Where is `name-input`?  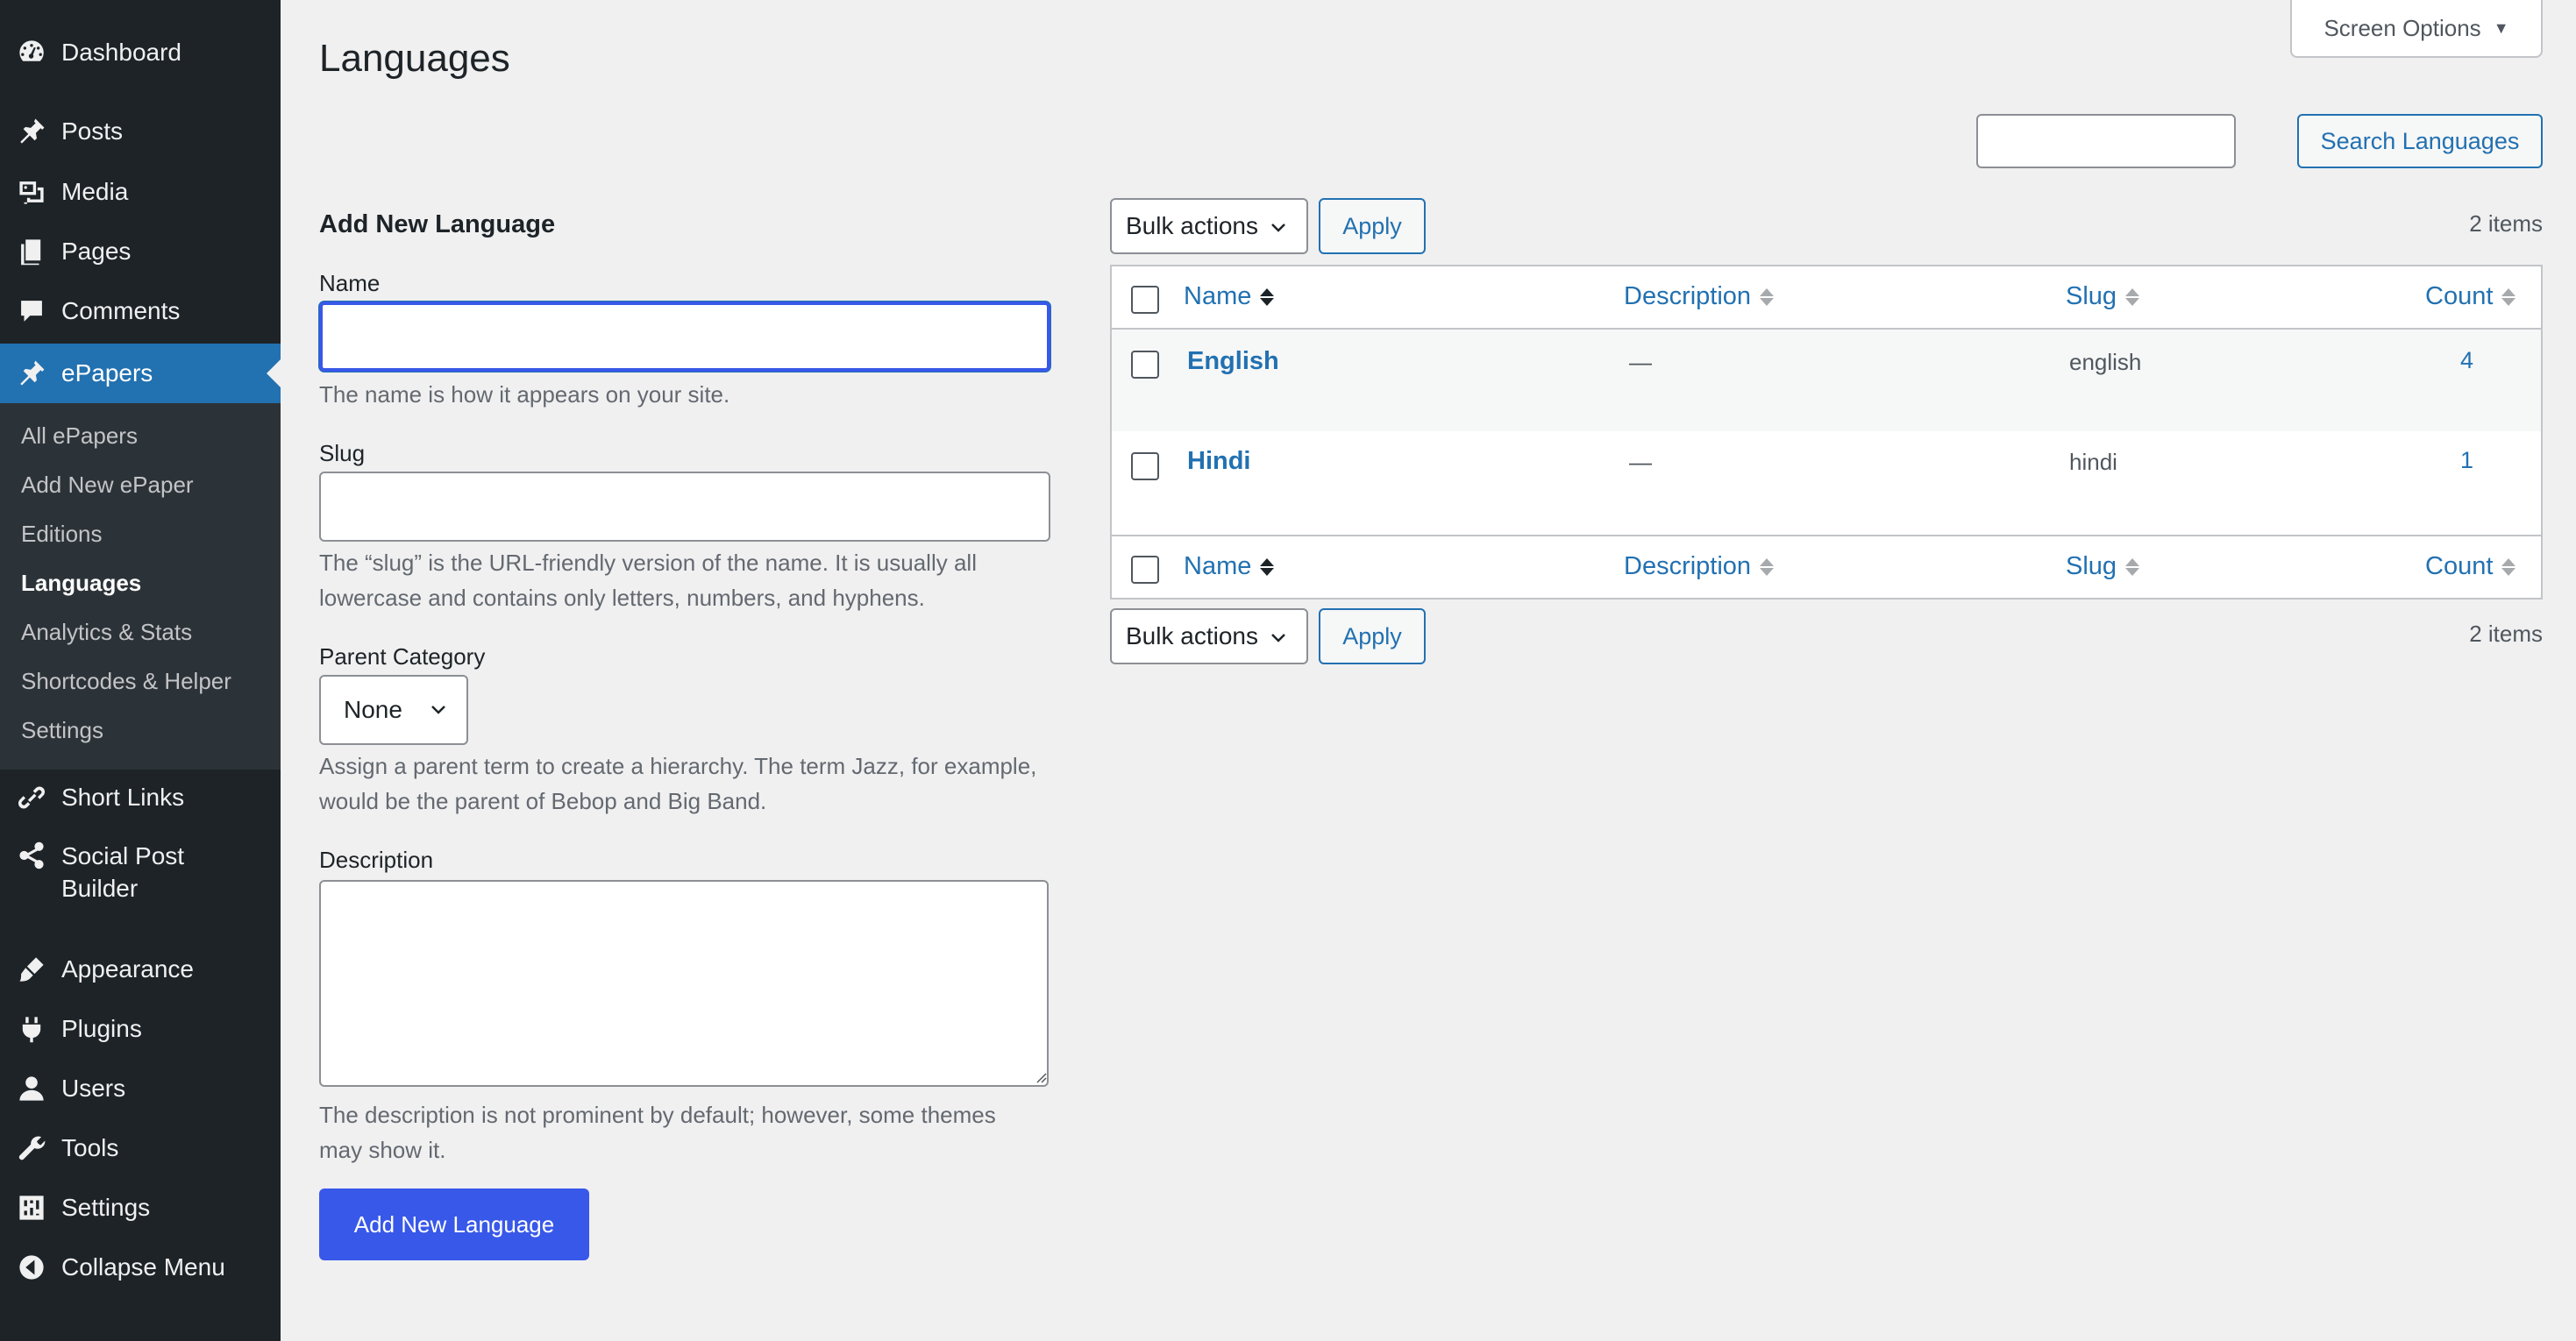 name-input is located at coordinates (684, 337).